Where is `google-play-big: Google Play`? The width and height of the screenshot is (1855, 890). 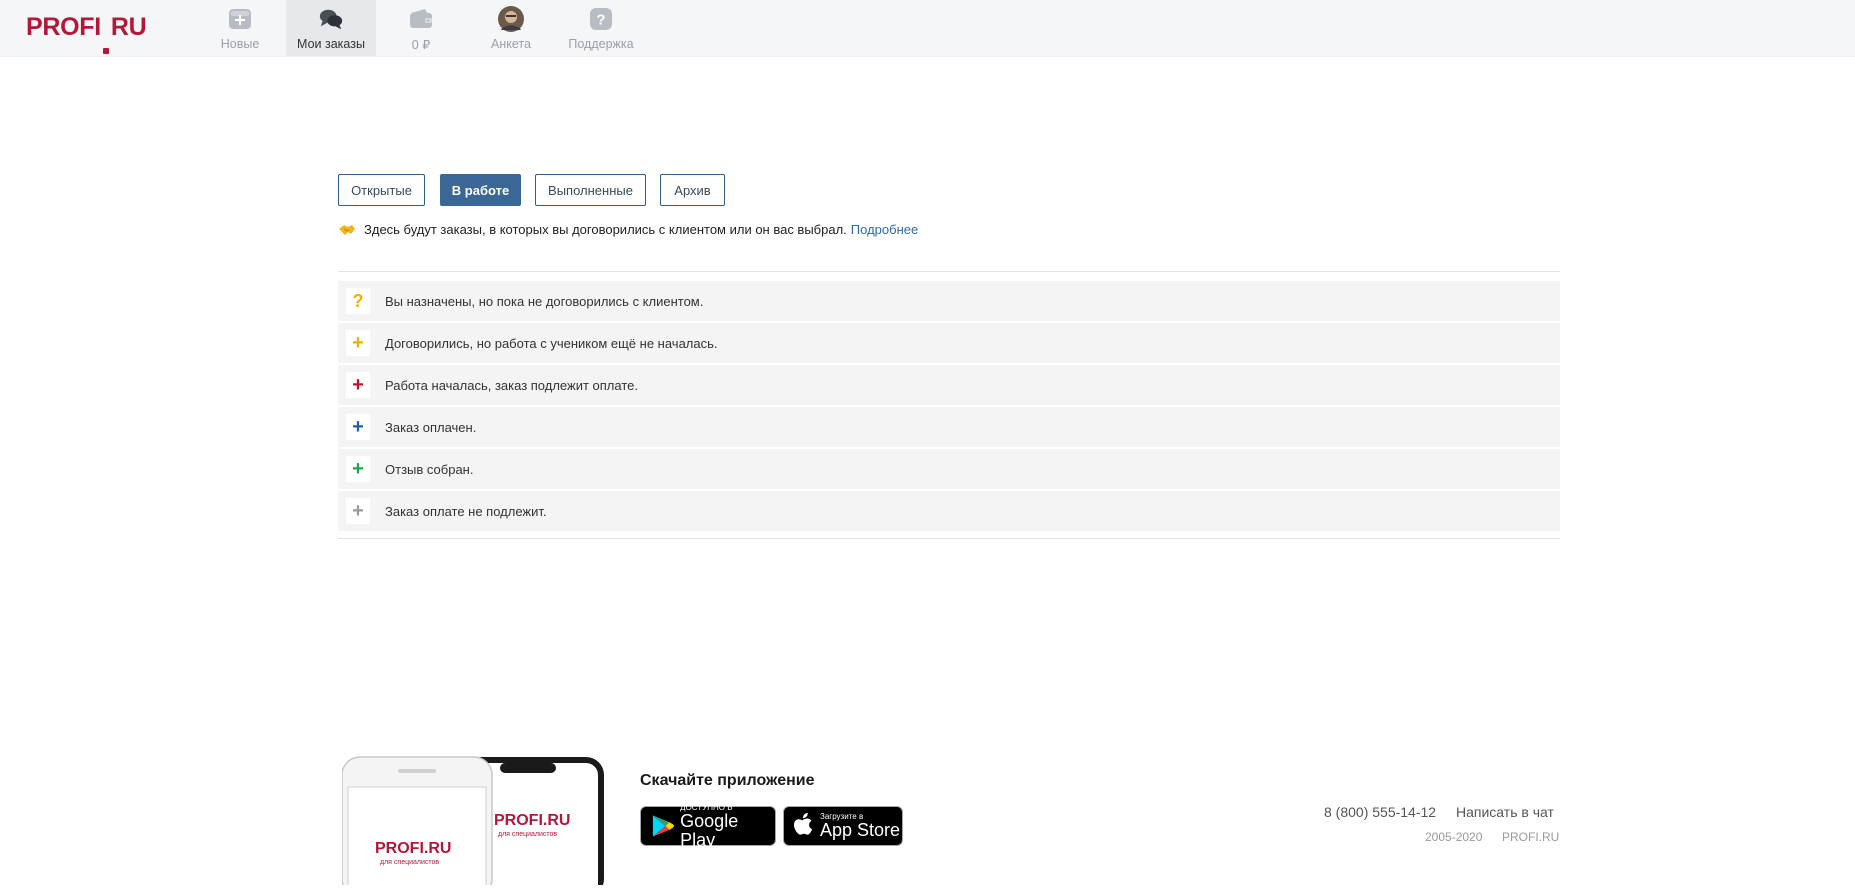
google-play-big: Google Play is located at coordinates (709, 830).